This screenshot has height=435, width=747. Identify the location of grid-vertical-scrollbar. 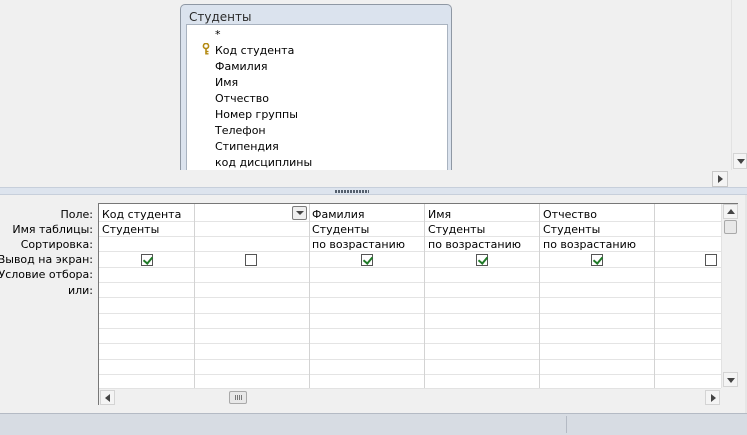
(729, 296).